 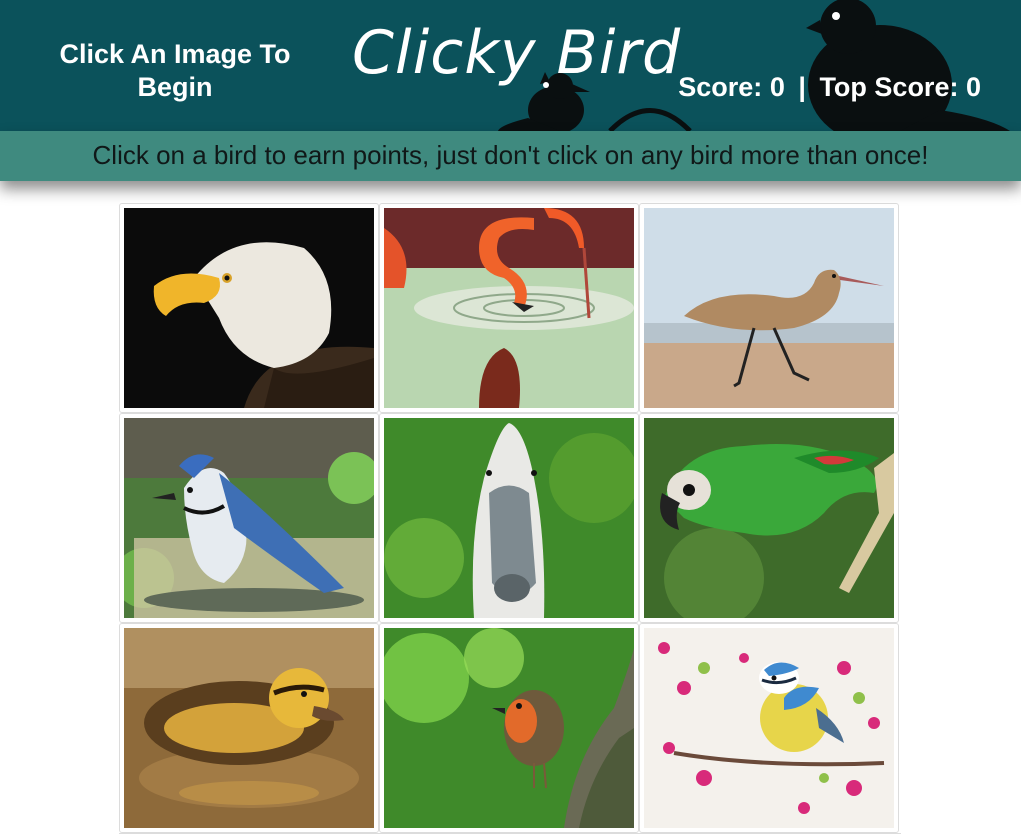 I want to click on bird-grid-next-row-edge, so click(x=510, y=835).